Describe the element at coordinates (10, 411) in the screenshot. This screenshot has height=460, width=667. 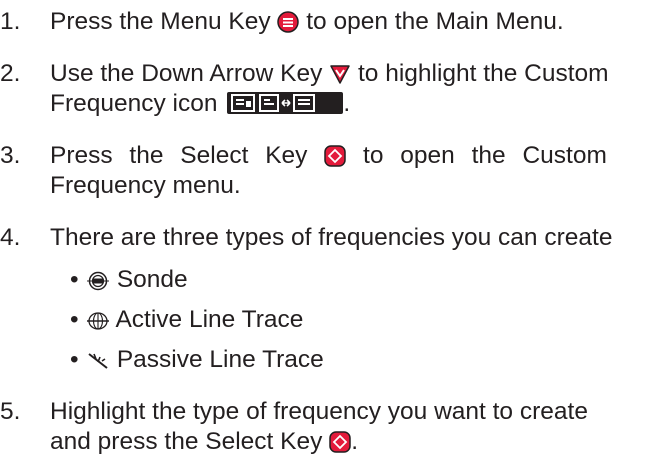
I see `step-number: 5.` at that location.